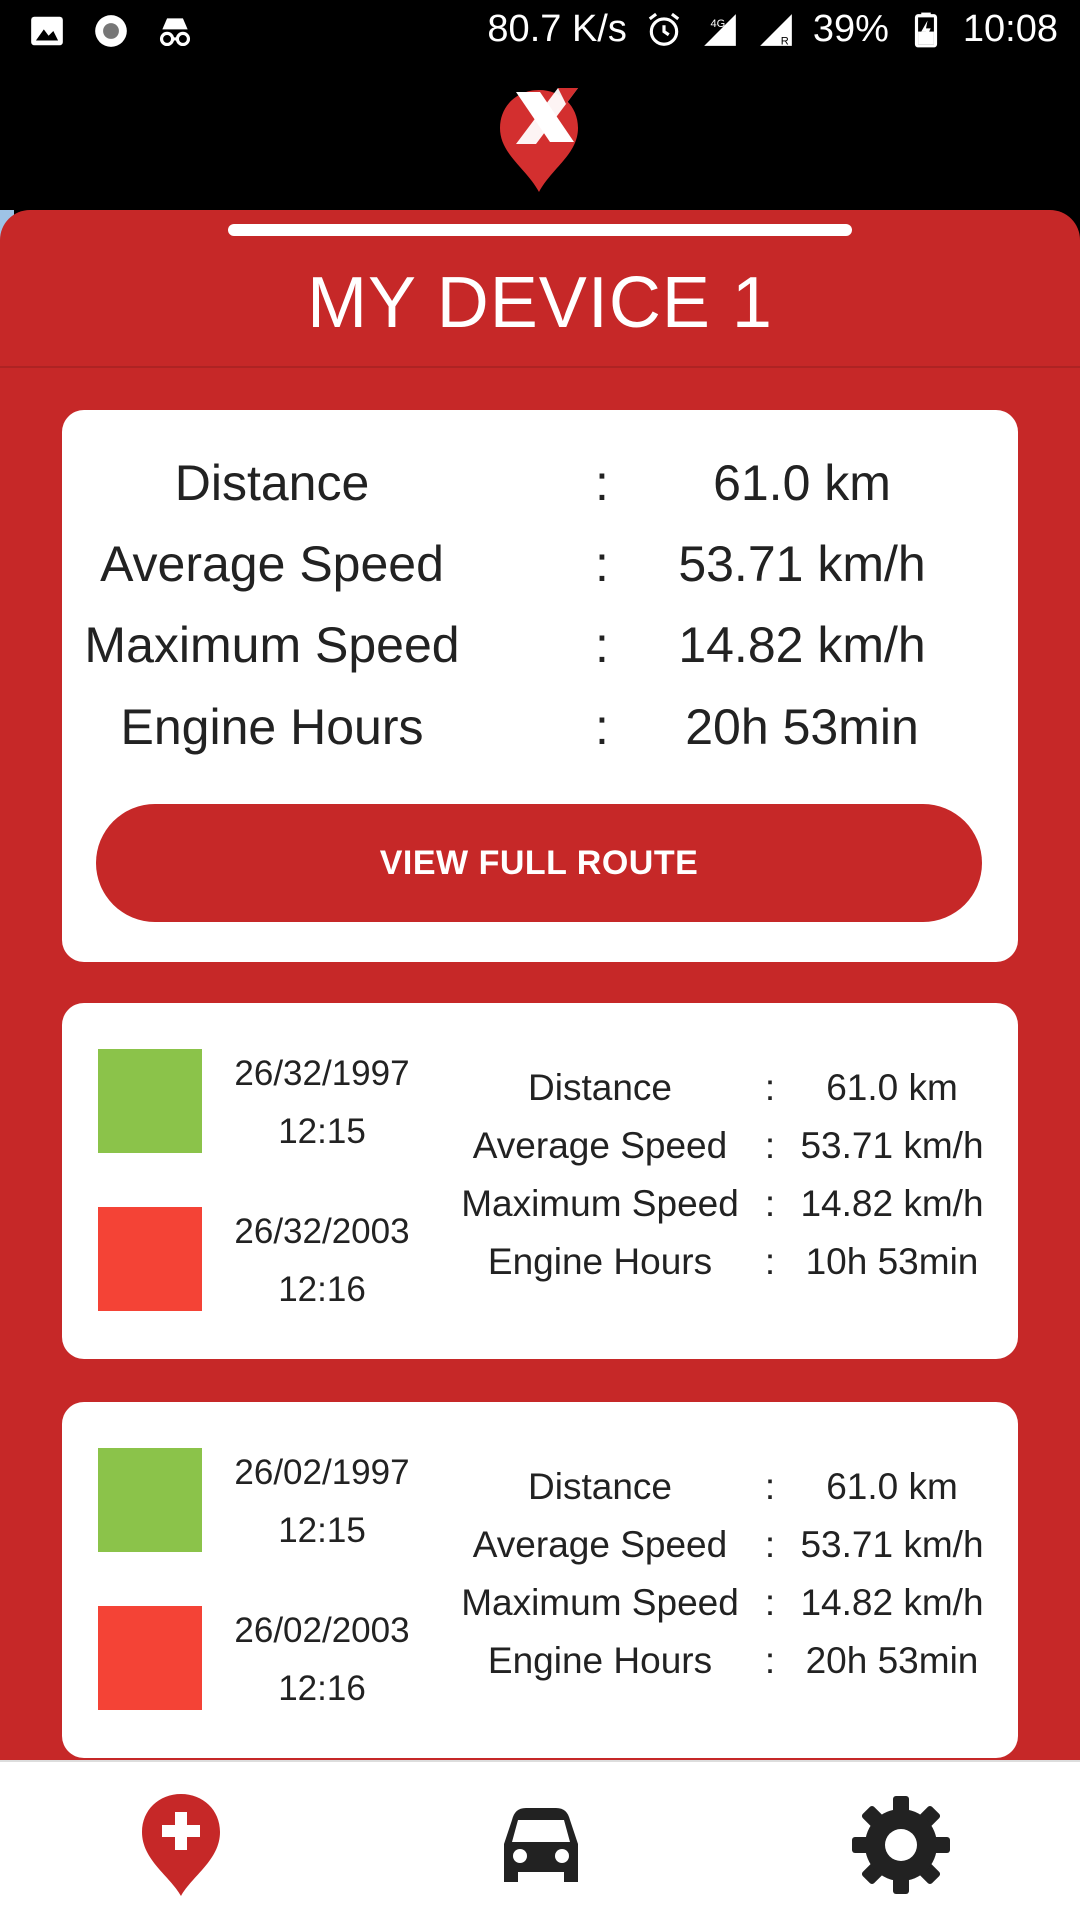  Describe the element at coordinates (720, 29) in the screenshot. I see `signal-4g-icon: 4G` at that location.